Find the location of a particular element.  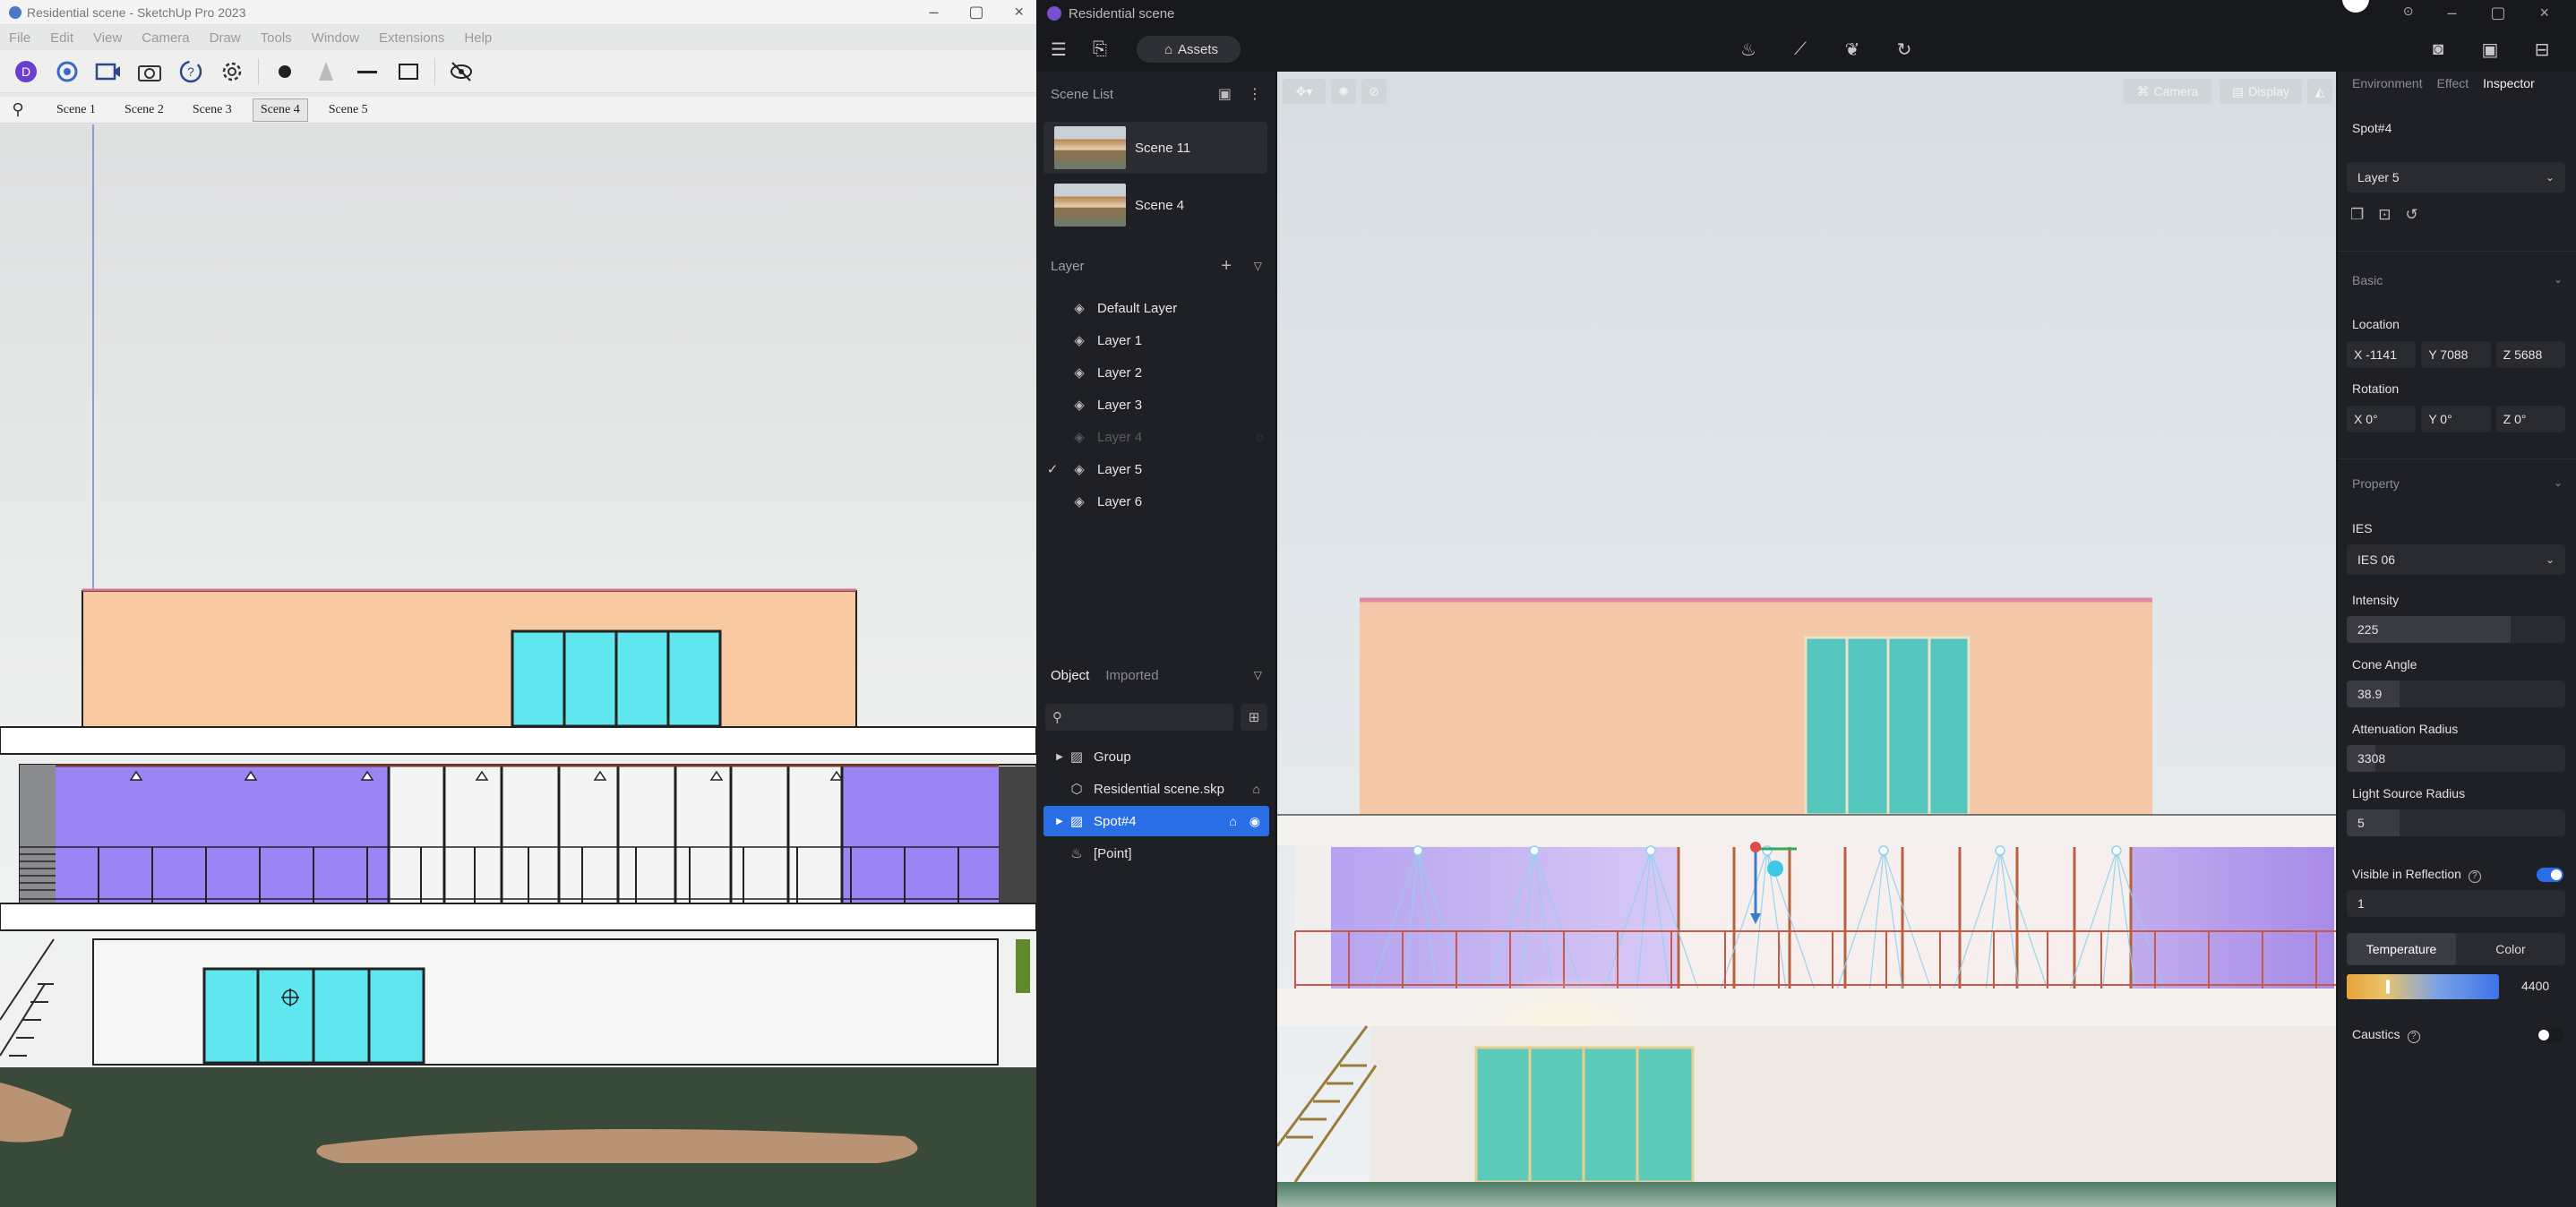

attenuation-radius-slider: 3308 is located at coordinates (2456, 758).